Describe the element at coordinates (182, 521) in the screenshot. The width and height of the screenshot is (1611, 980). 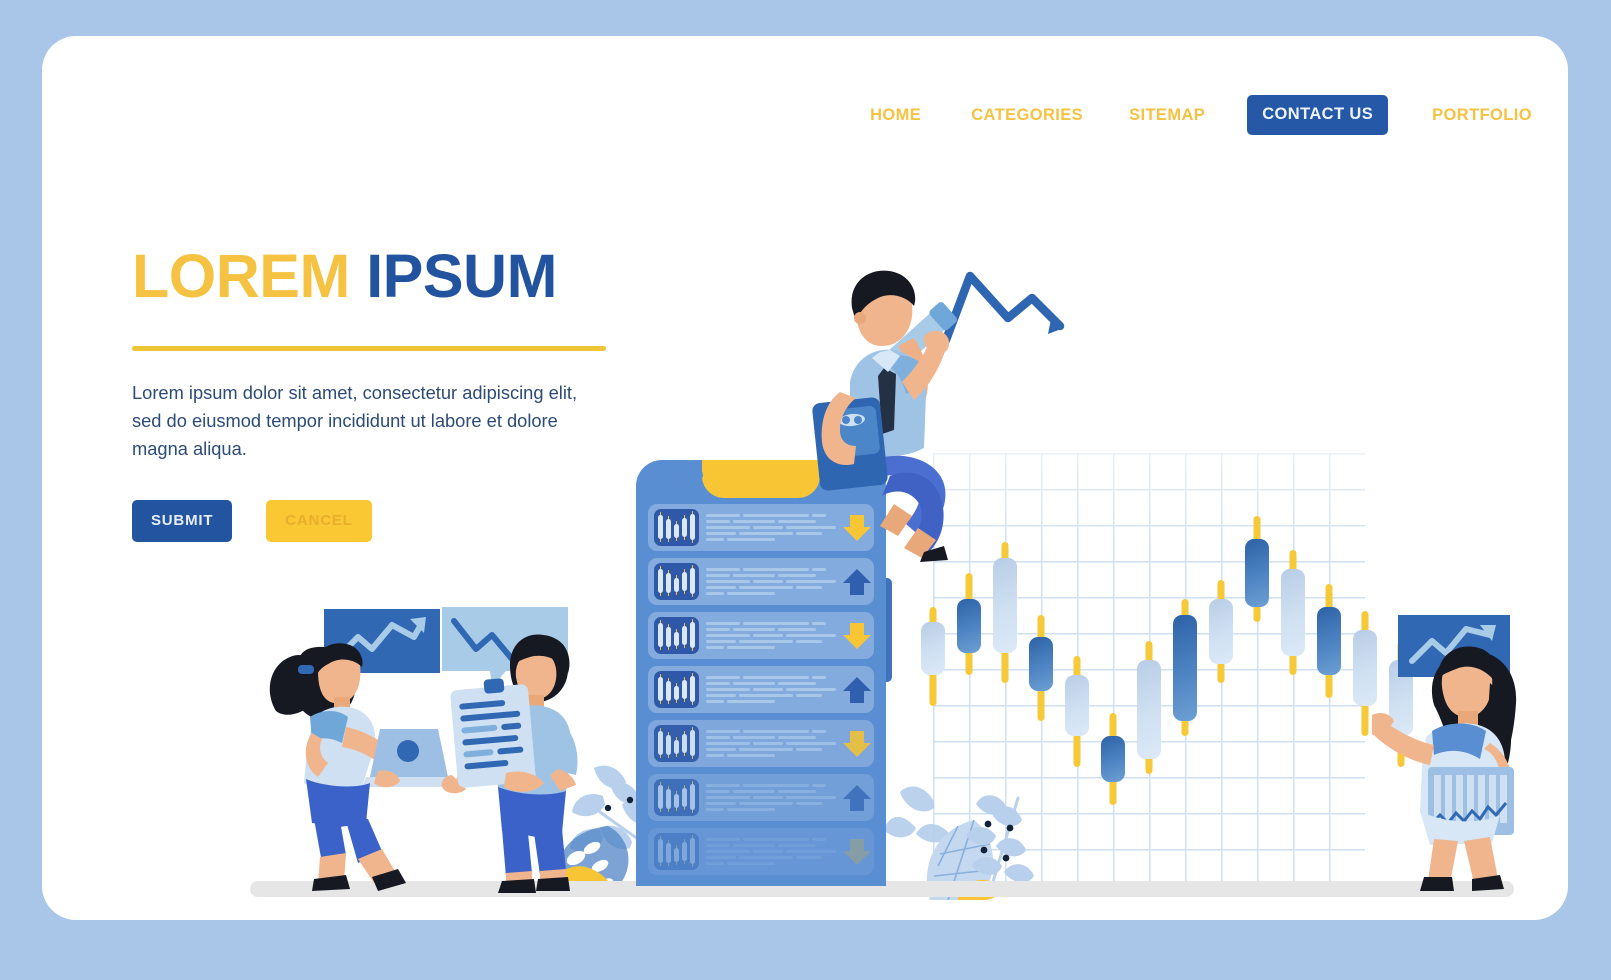
I see `submit-button: SUBMIT` at that location.